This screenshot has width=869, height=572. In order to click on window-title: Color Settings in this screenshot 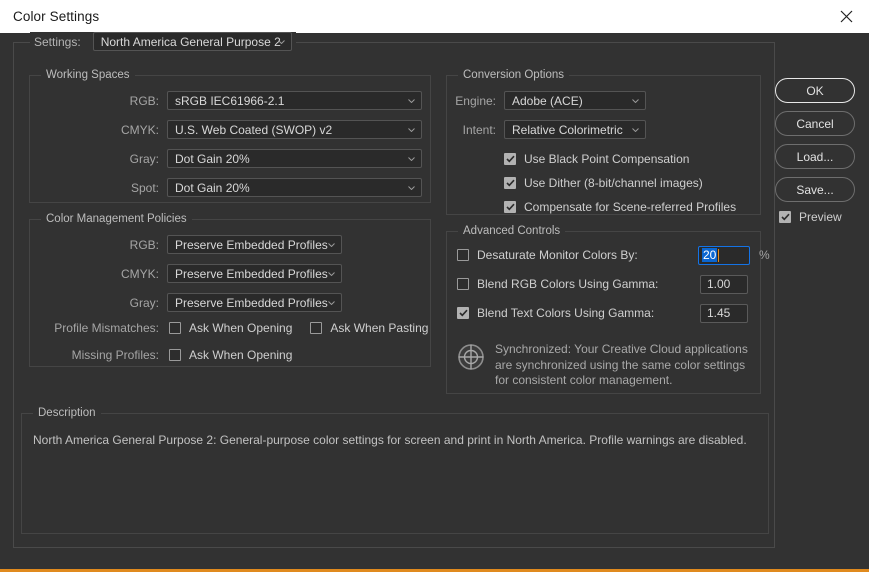, I will do `click(56, 16)`.